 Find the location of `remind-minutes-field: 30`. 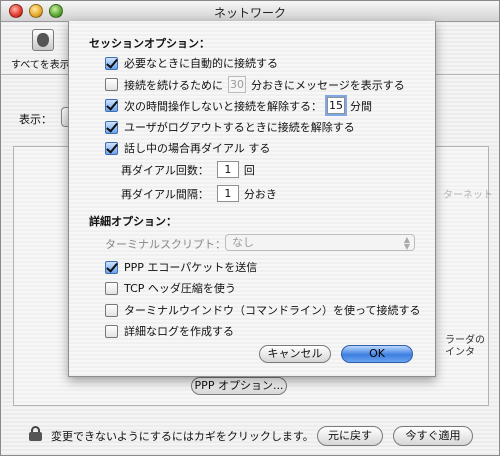

remind-minutes-field: 30 is located at coordinates (237, 84).